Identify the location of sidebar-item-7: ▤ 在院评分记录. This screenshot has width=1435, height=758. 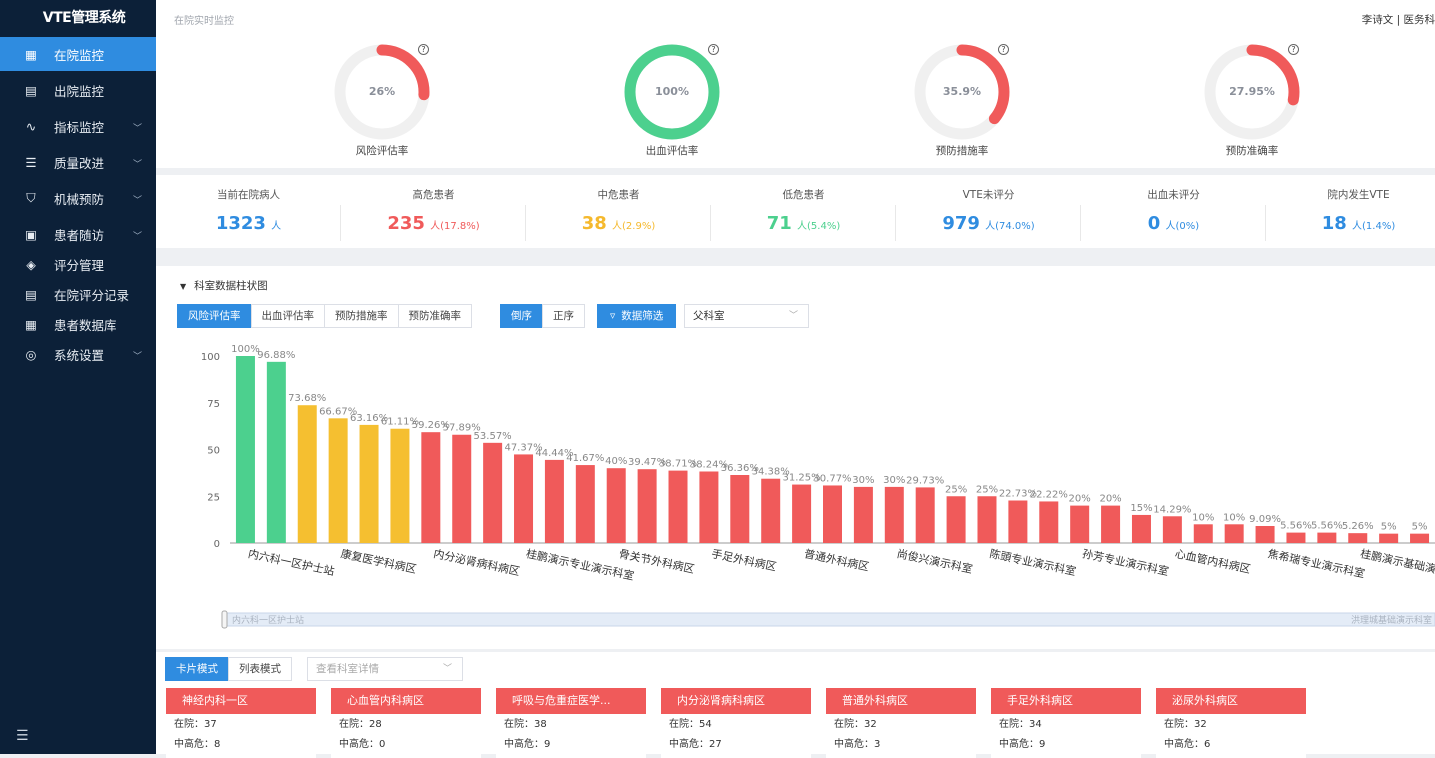
(78, 294).